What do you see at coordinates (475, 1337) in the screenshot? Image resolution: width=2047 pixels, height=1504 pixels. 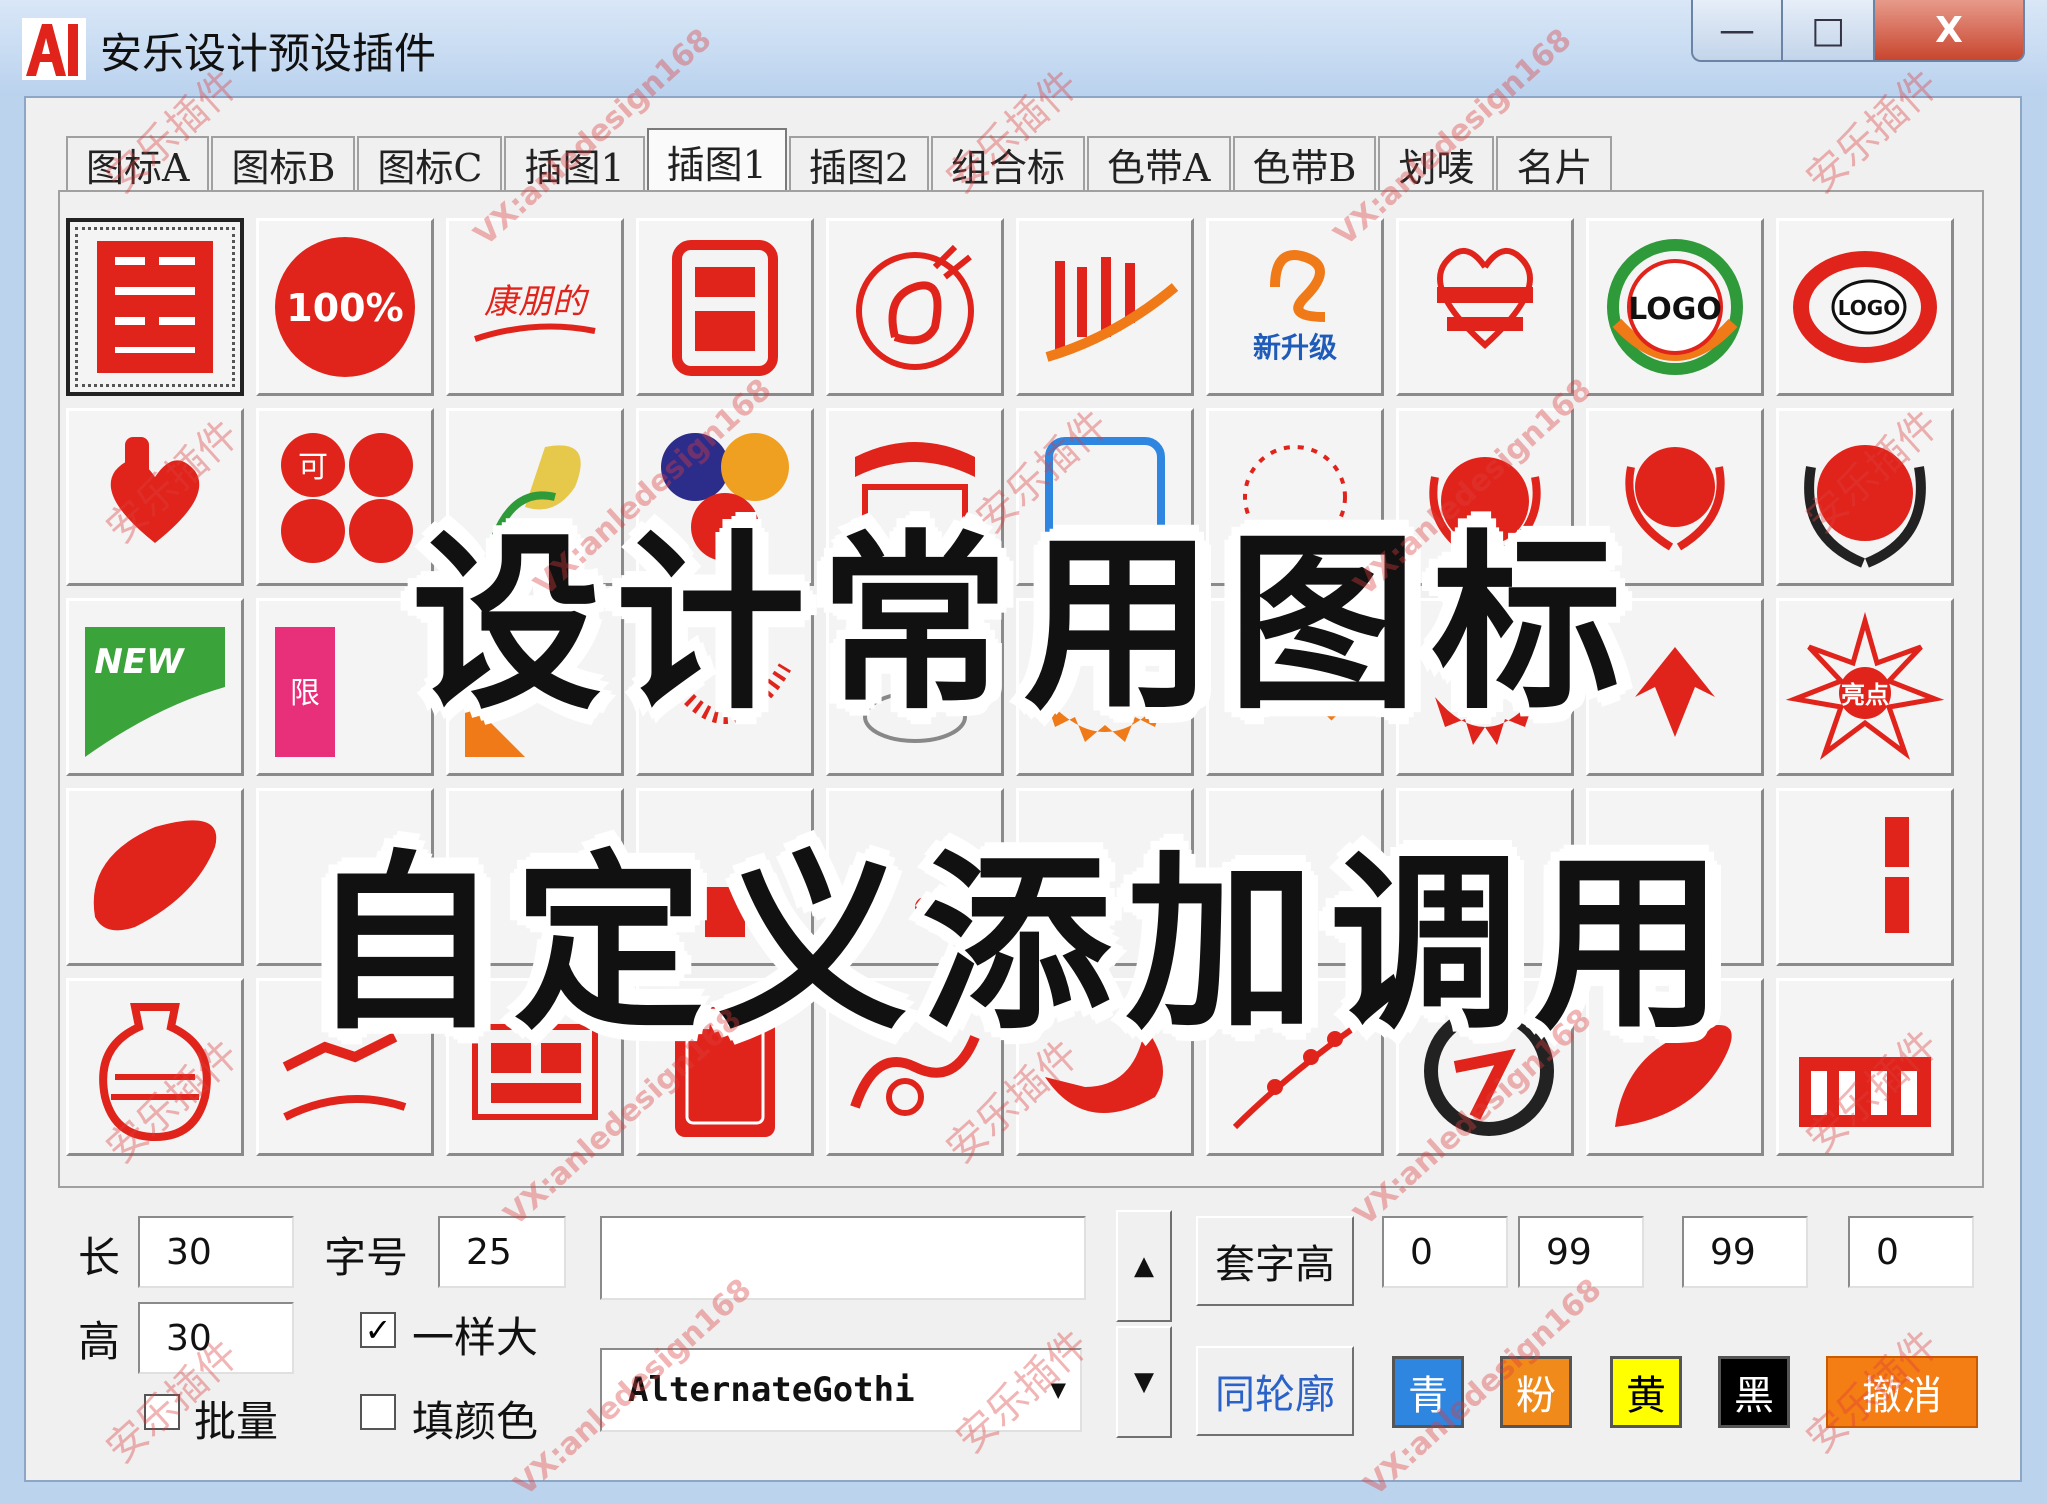 I see `same-size-label: 一样大` at bounding box center [475, 1337].